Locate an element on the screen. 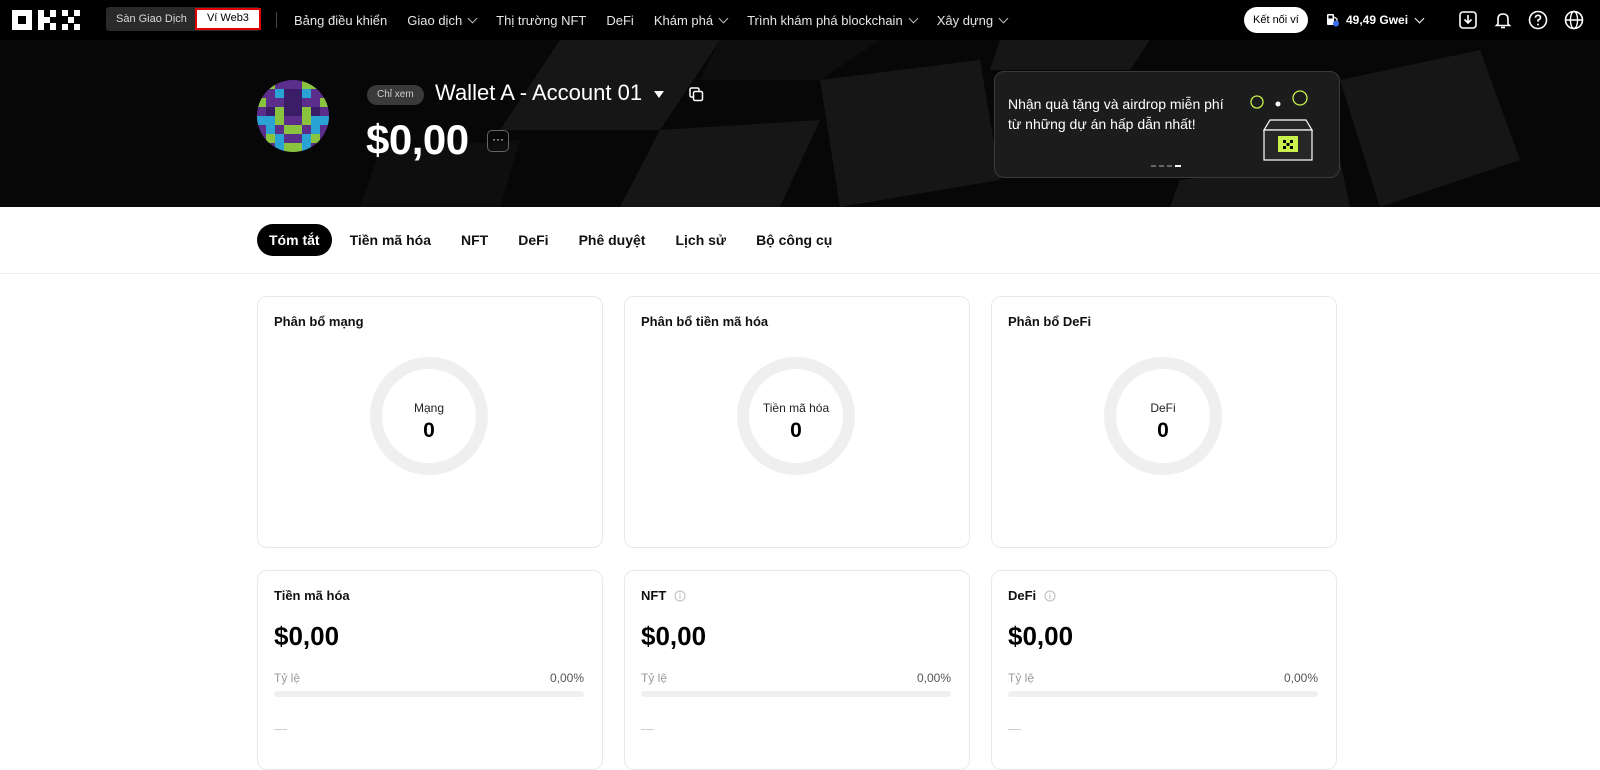 This screenshot has height=770, width=1600. globe-icon is located at coordinates (1574, 20).